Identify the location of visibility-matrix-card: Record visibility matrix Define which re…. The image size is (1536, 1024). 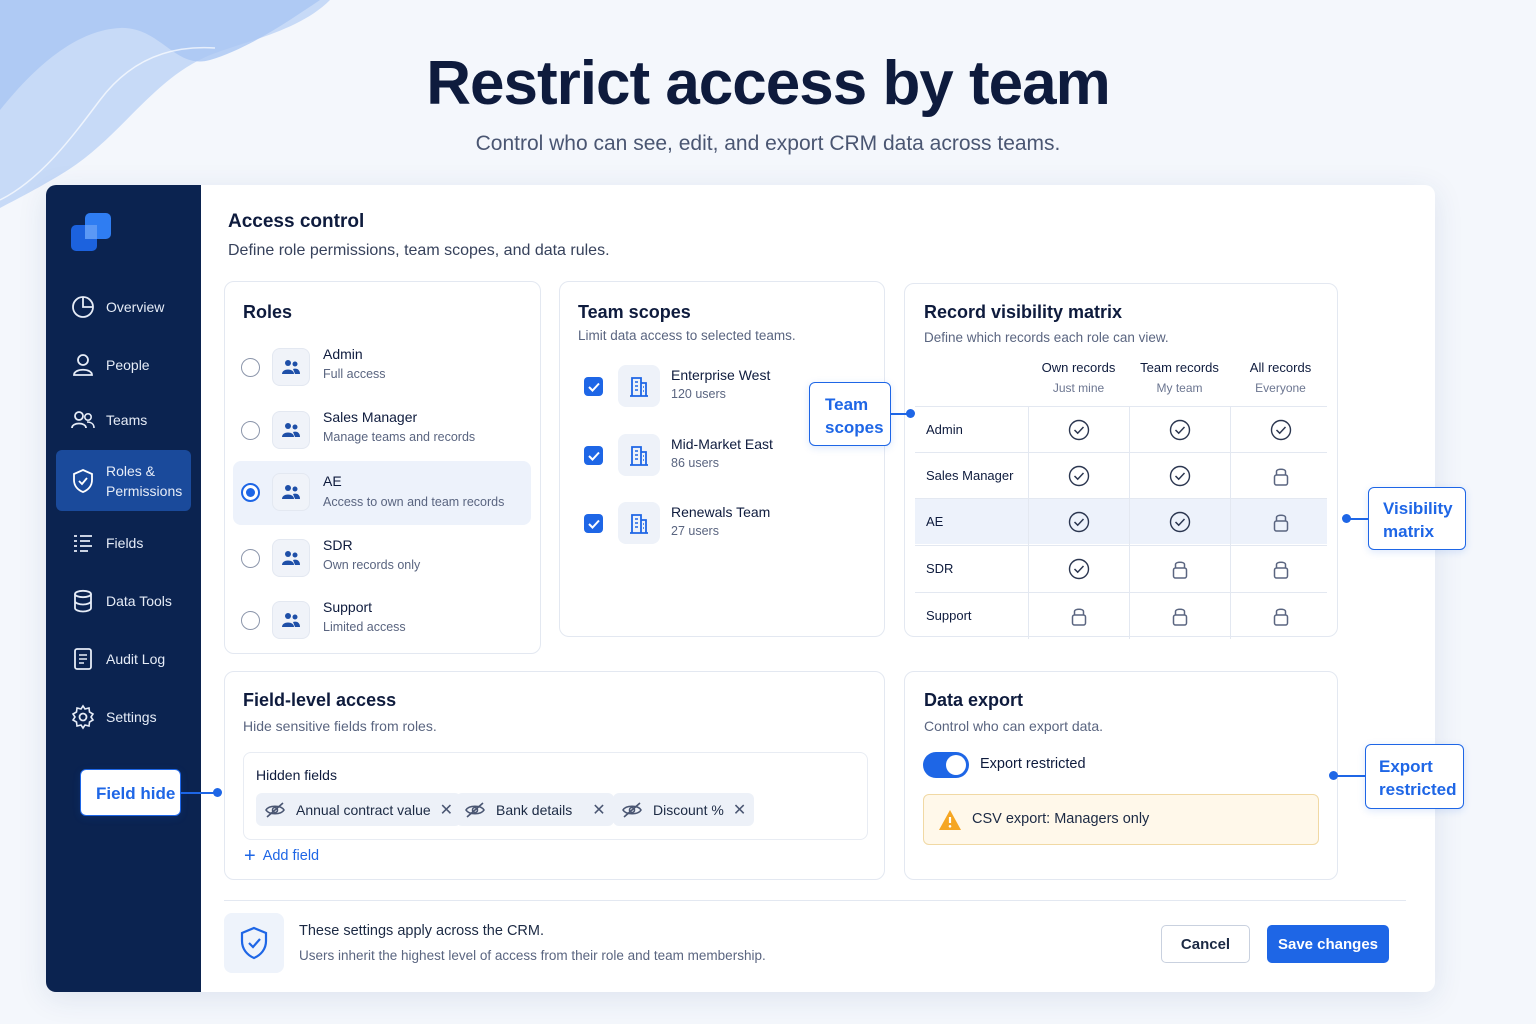
(1121, 461).